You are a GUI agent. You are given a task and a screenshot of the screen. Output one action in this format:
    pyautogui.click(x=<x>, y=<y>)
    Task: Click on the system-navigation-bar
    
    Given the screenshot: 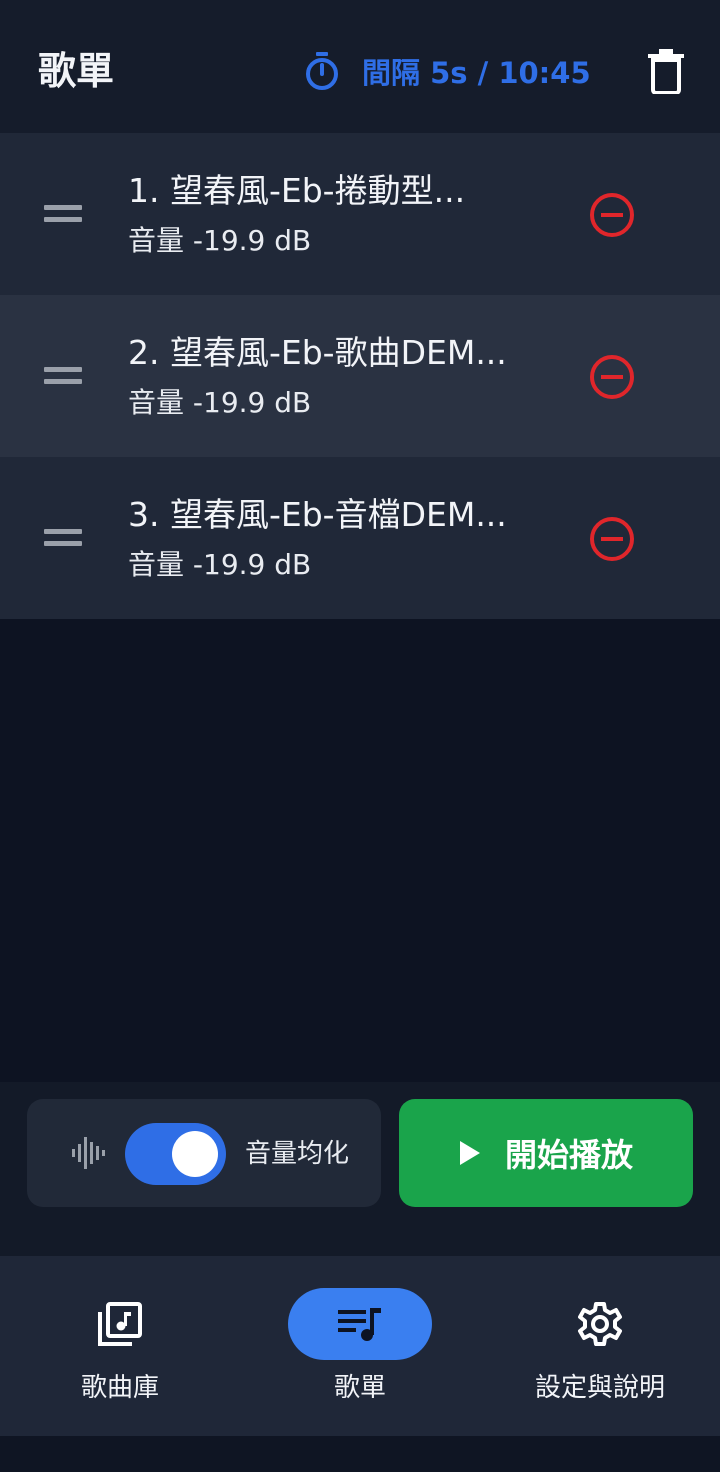 What is the action you would take?
    pyautogui.click(x=360, y=1454)
    